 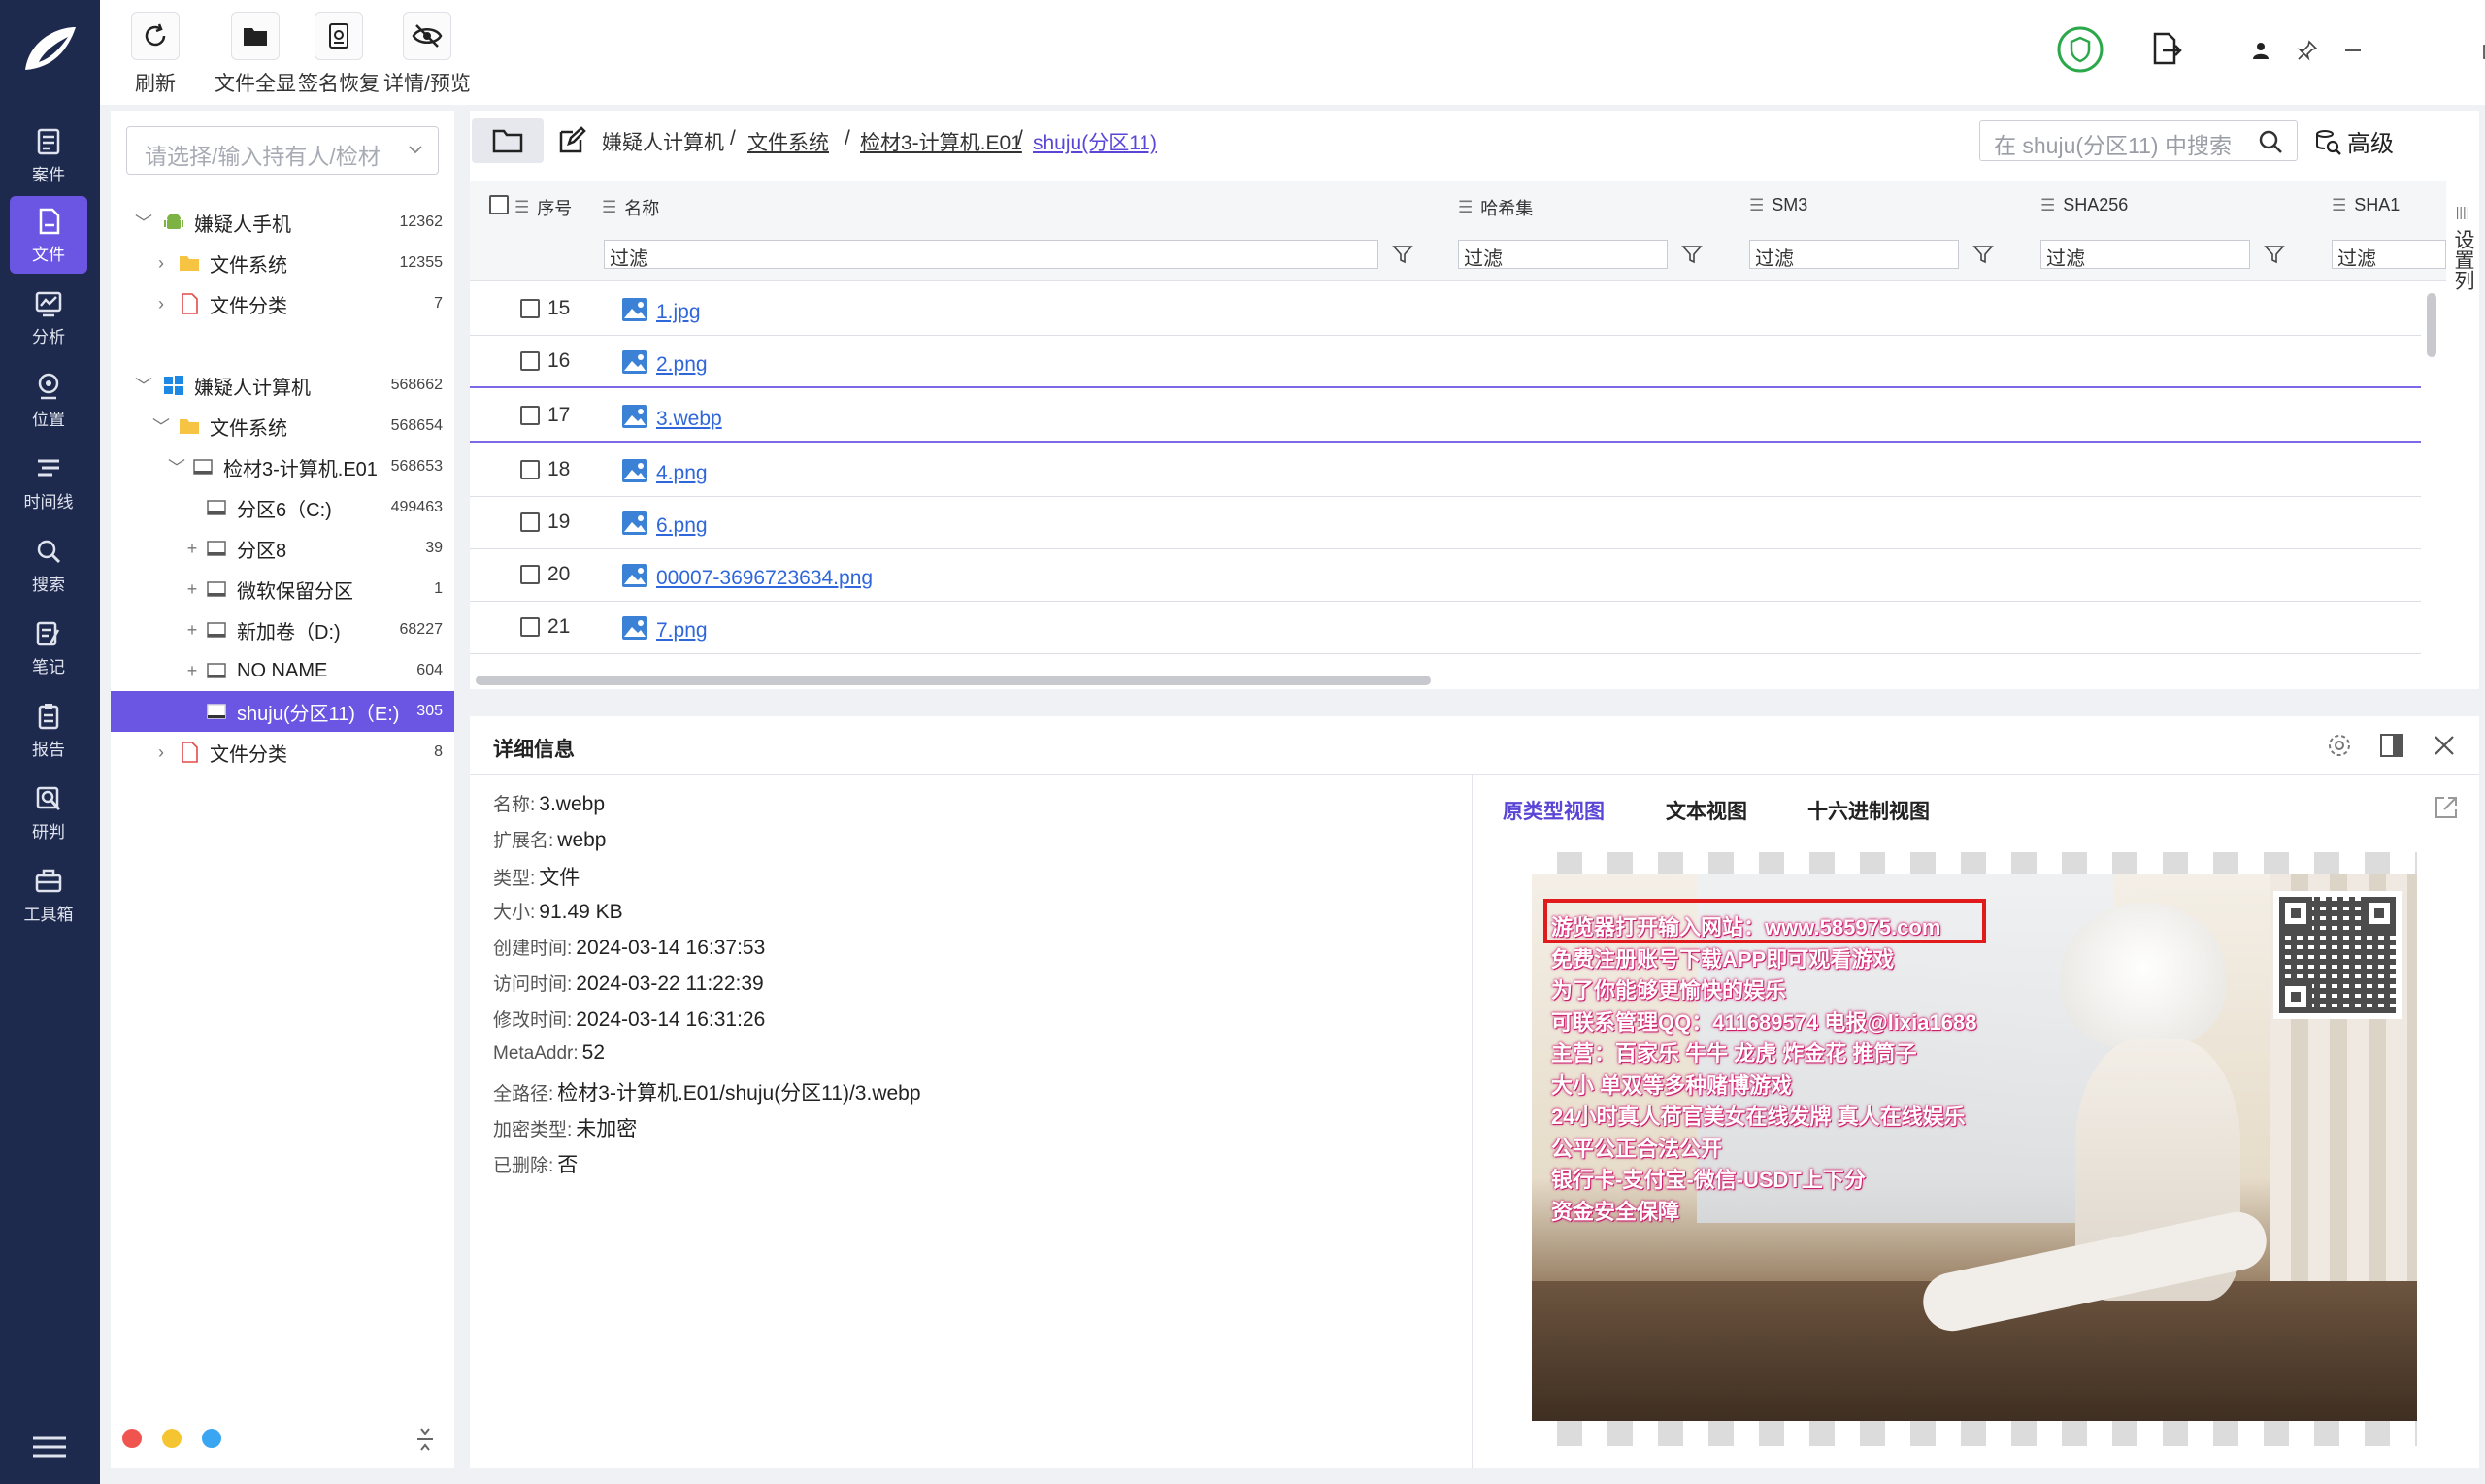 What do you see at coordinates (282, 752) in the screenshot?
I see `tree-node-computer-categories: › 文件分类 8` at bounding box center [282, 752].